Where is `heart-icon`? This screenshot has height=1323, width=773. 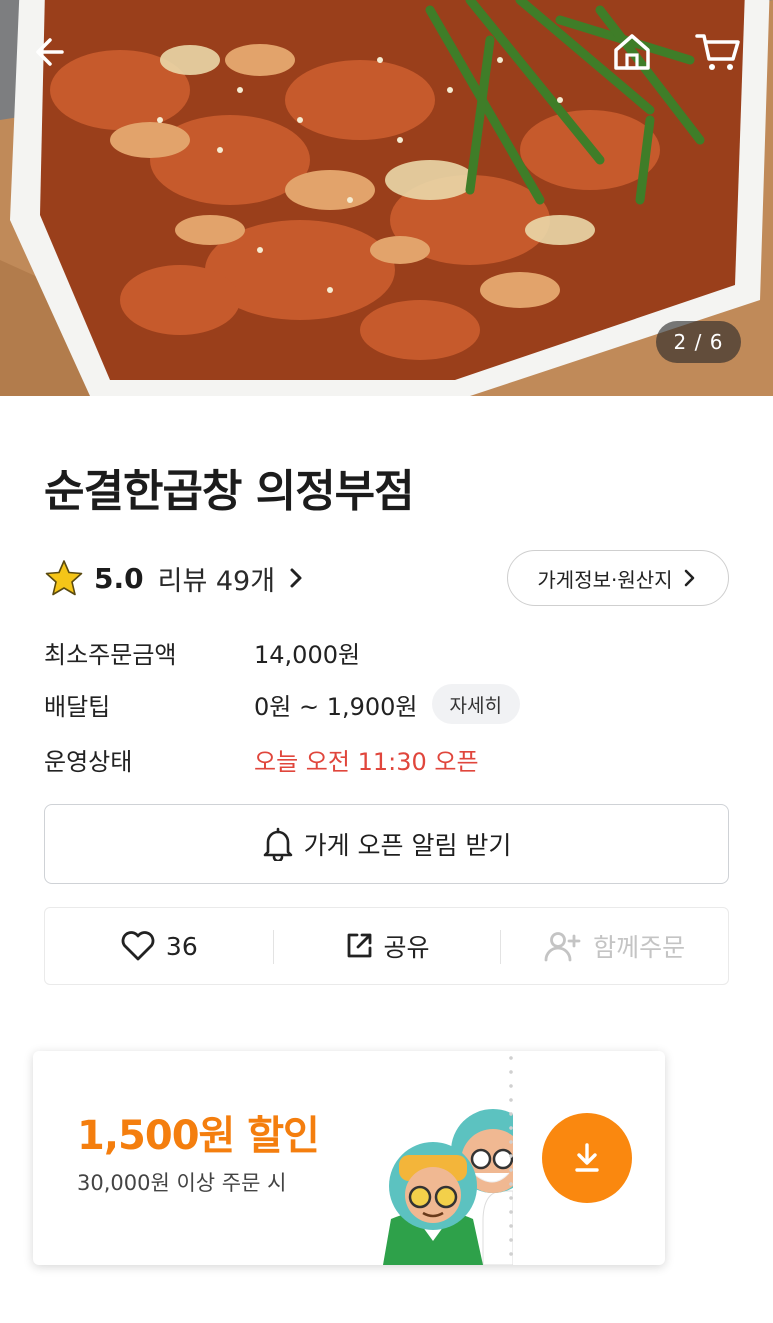 heart-icon is located at coordinates (138, 946).